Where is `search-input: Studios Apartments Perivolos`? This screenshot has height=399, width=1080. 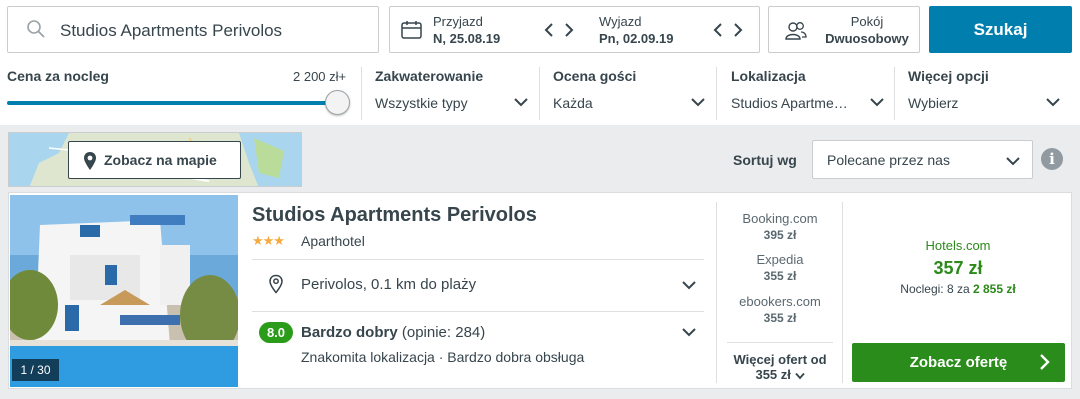 search-input: Studios Apartments Perivolos is located at coordinates (193, 29).